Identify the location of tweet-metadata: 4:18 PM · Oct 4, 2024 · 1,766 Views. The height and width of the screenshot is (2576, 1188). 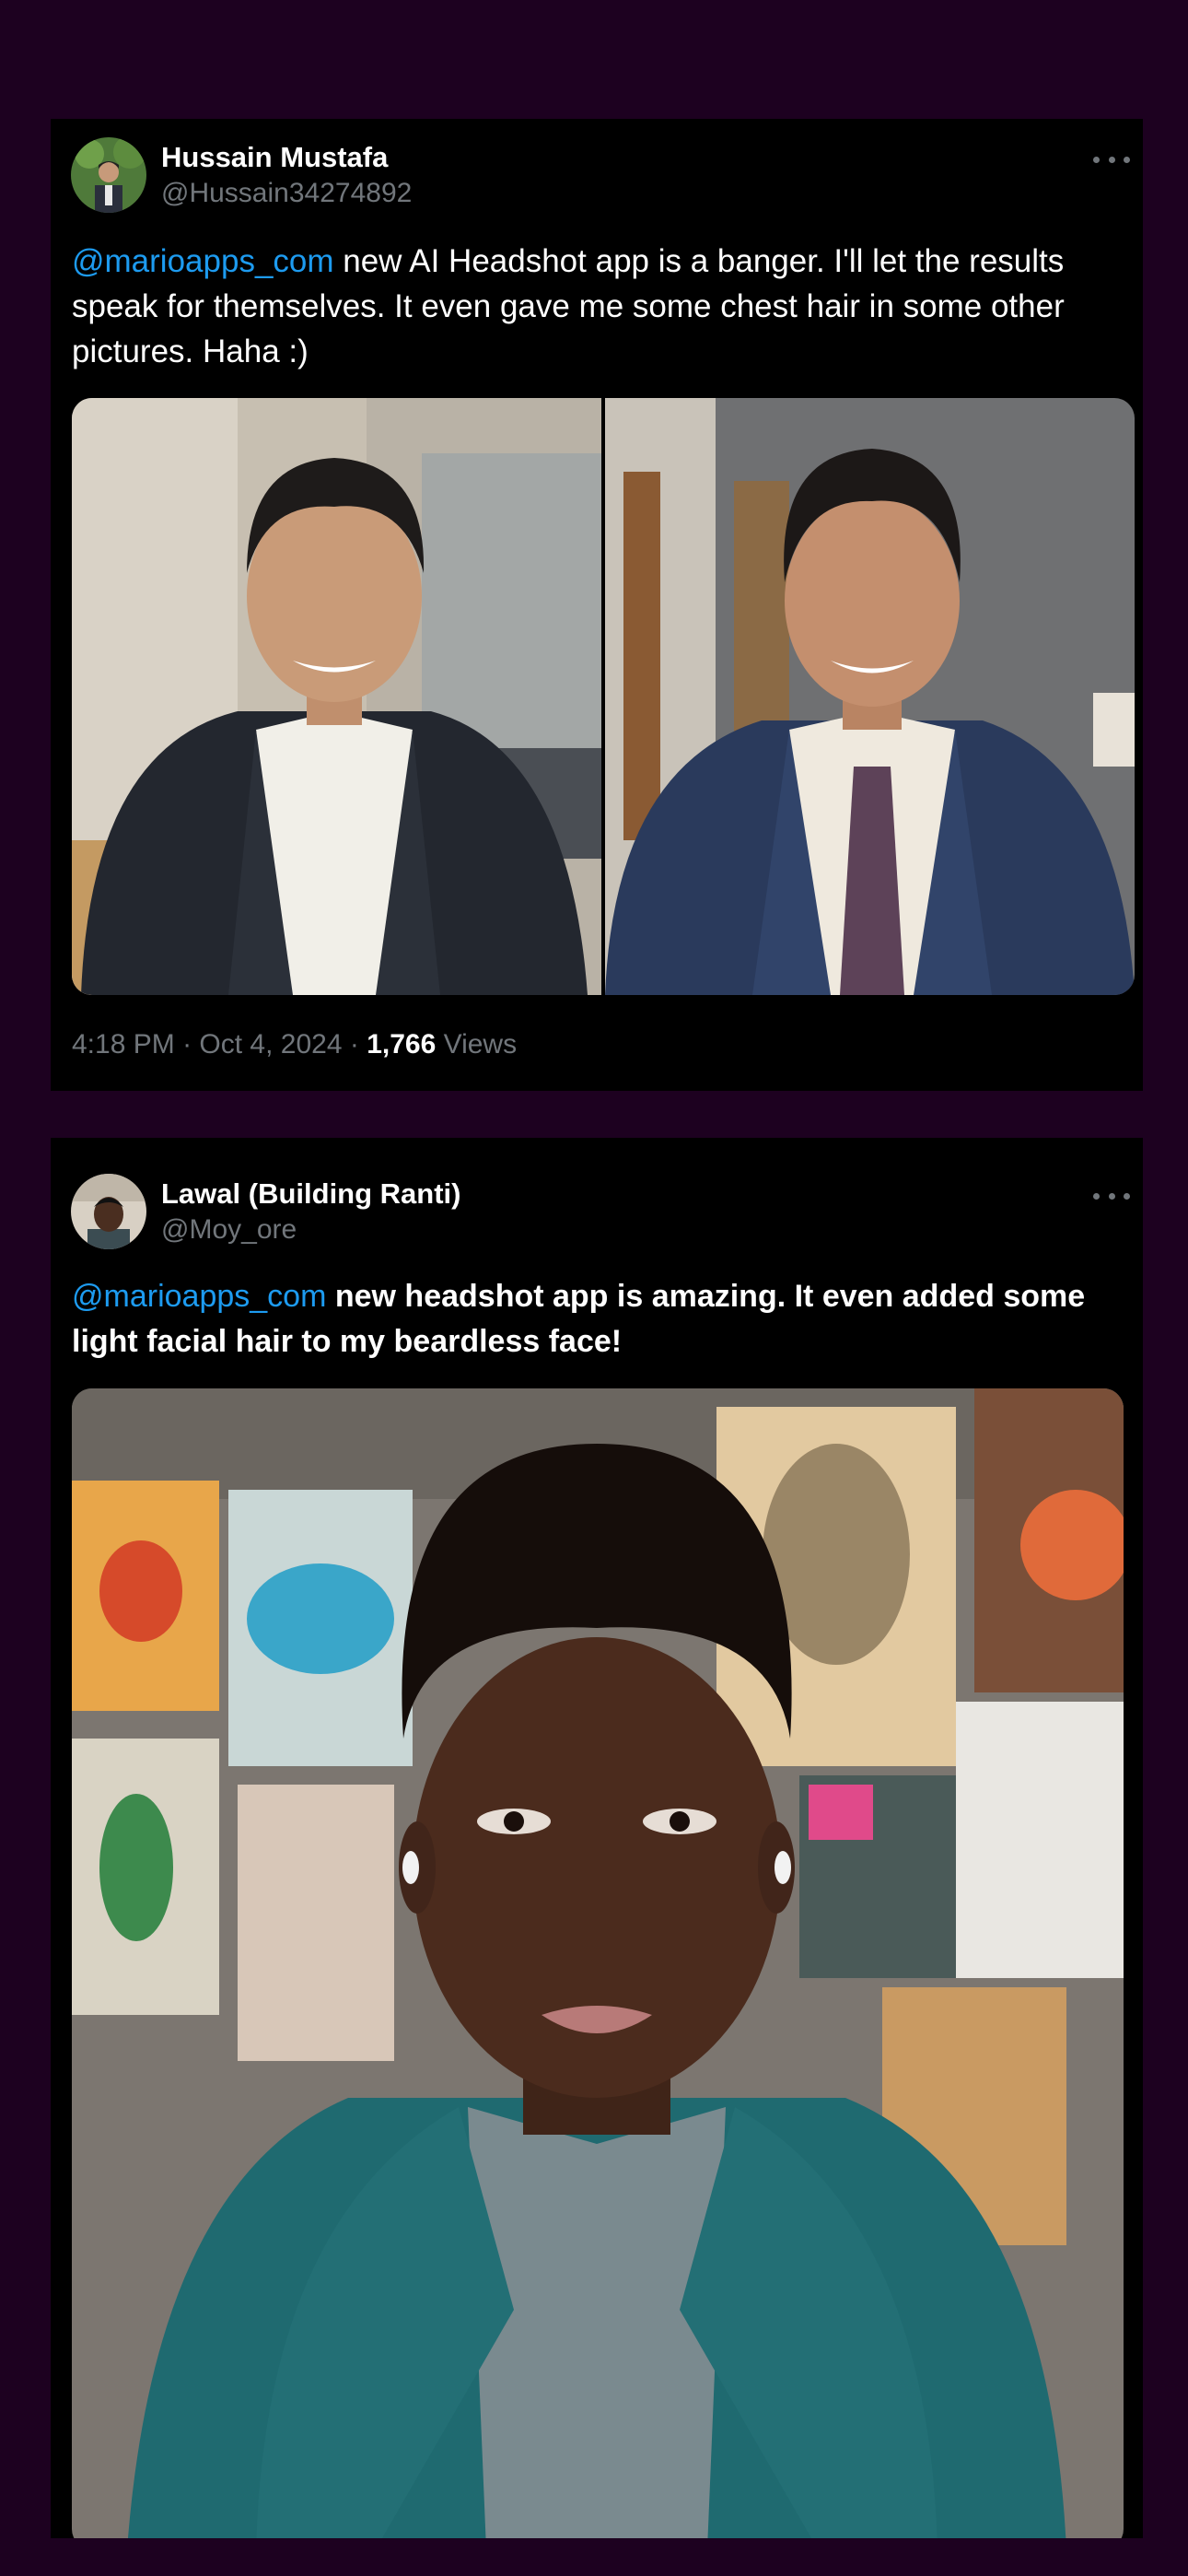
(295, 1044).